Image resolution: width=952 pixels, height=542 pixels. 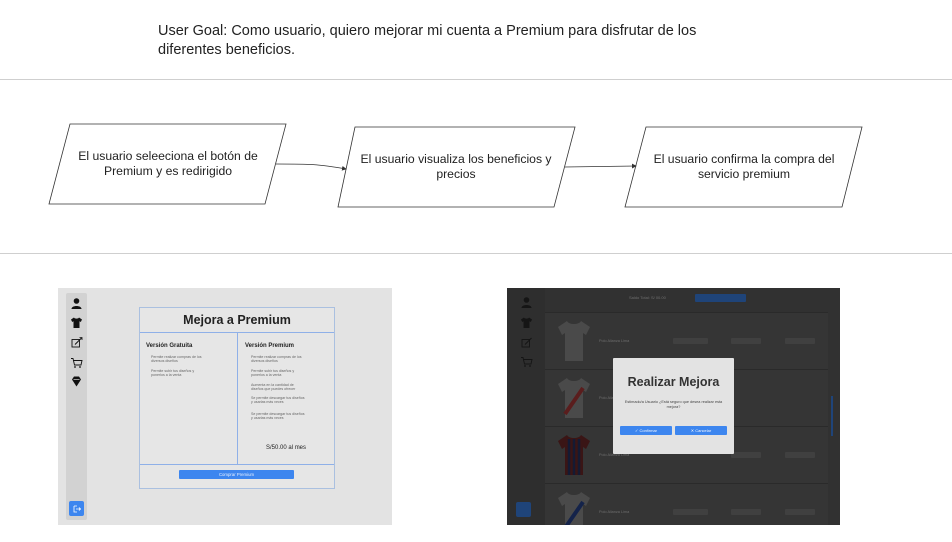 I want to click on logout-icon, so click(x=77, y=508).